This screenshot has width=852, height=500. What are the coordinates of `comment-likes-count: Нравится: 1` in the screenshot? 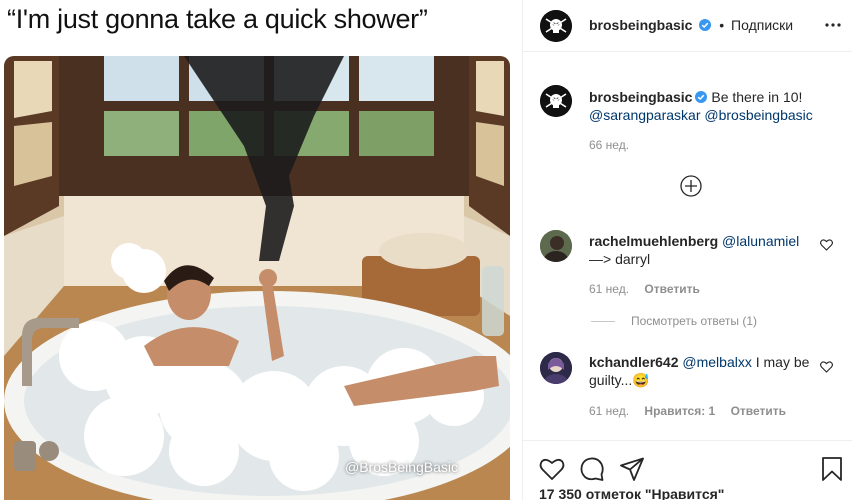 It's located at (679, 411).